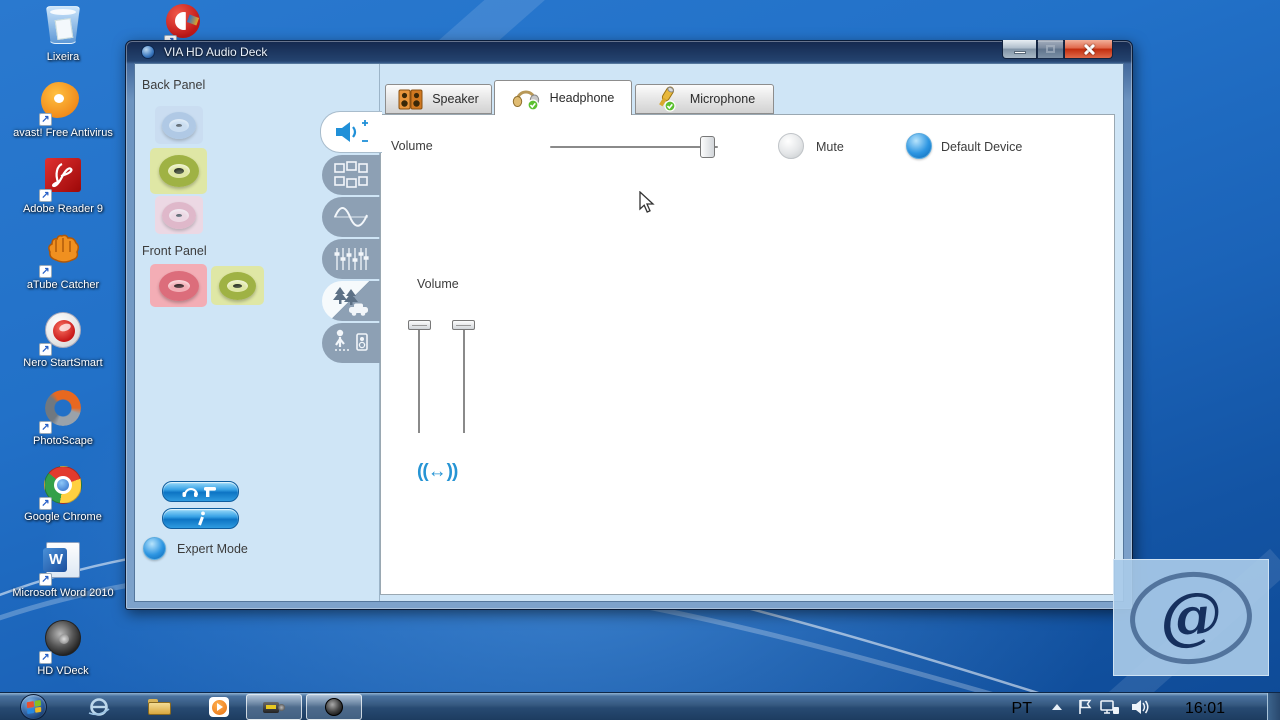 The image size is (1280, 720). What do you see at coordinates (722, 99) in the screenshot?
I see `tab-label: Microphone` at bounding box center [722, 99].